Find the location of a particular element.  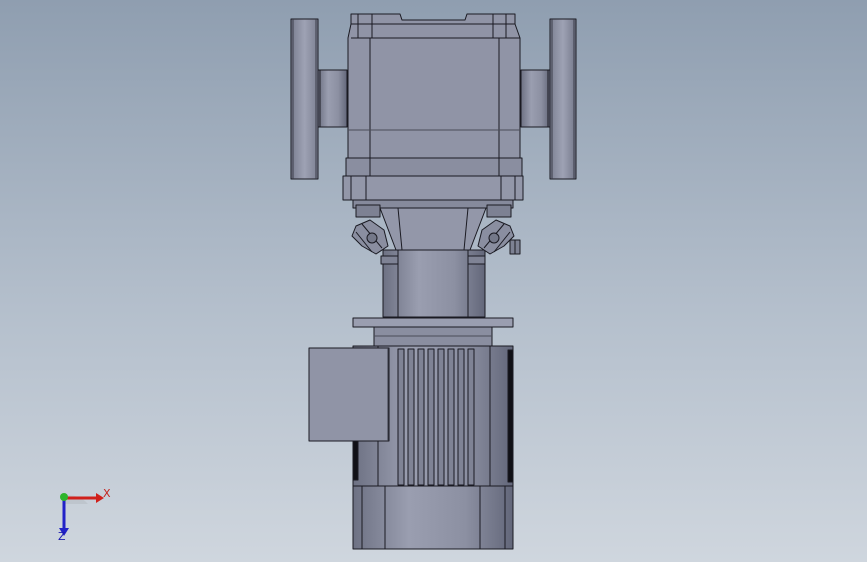

motor-flange-plate is located at coordinates (433, 332).